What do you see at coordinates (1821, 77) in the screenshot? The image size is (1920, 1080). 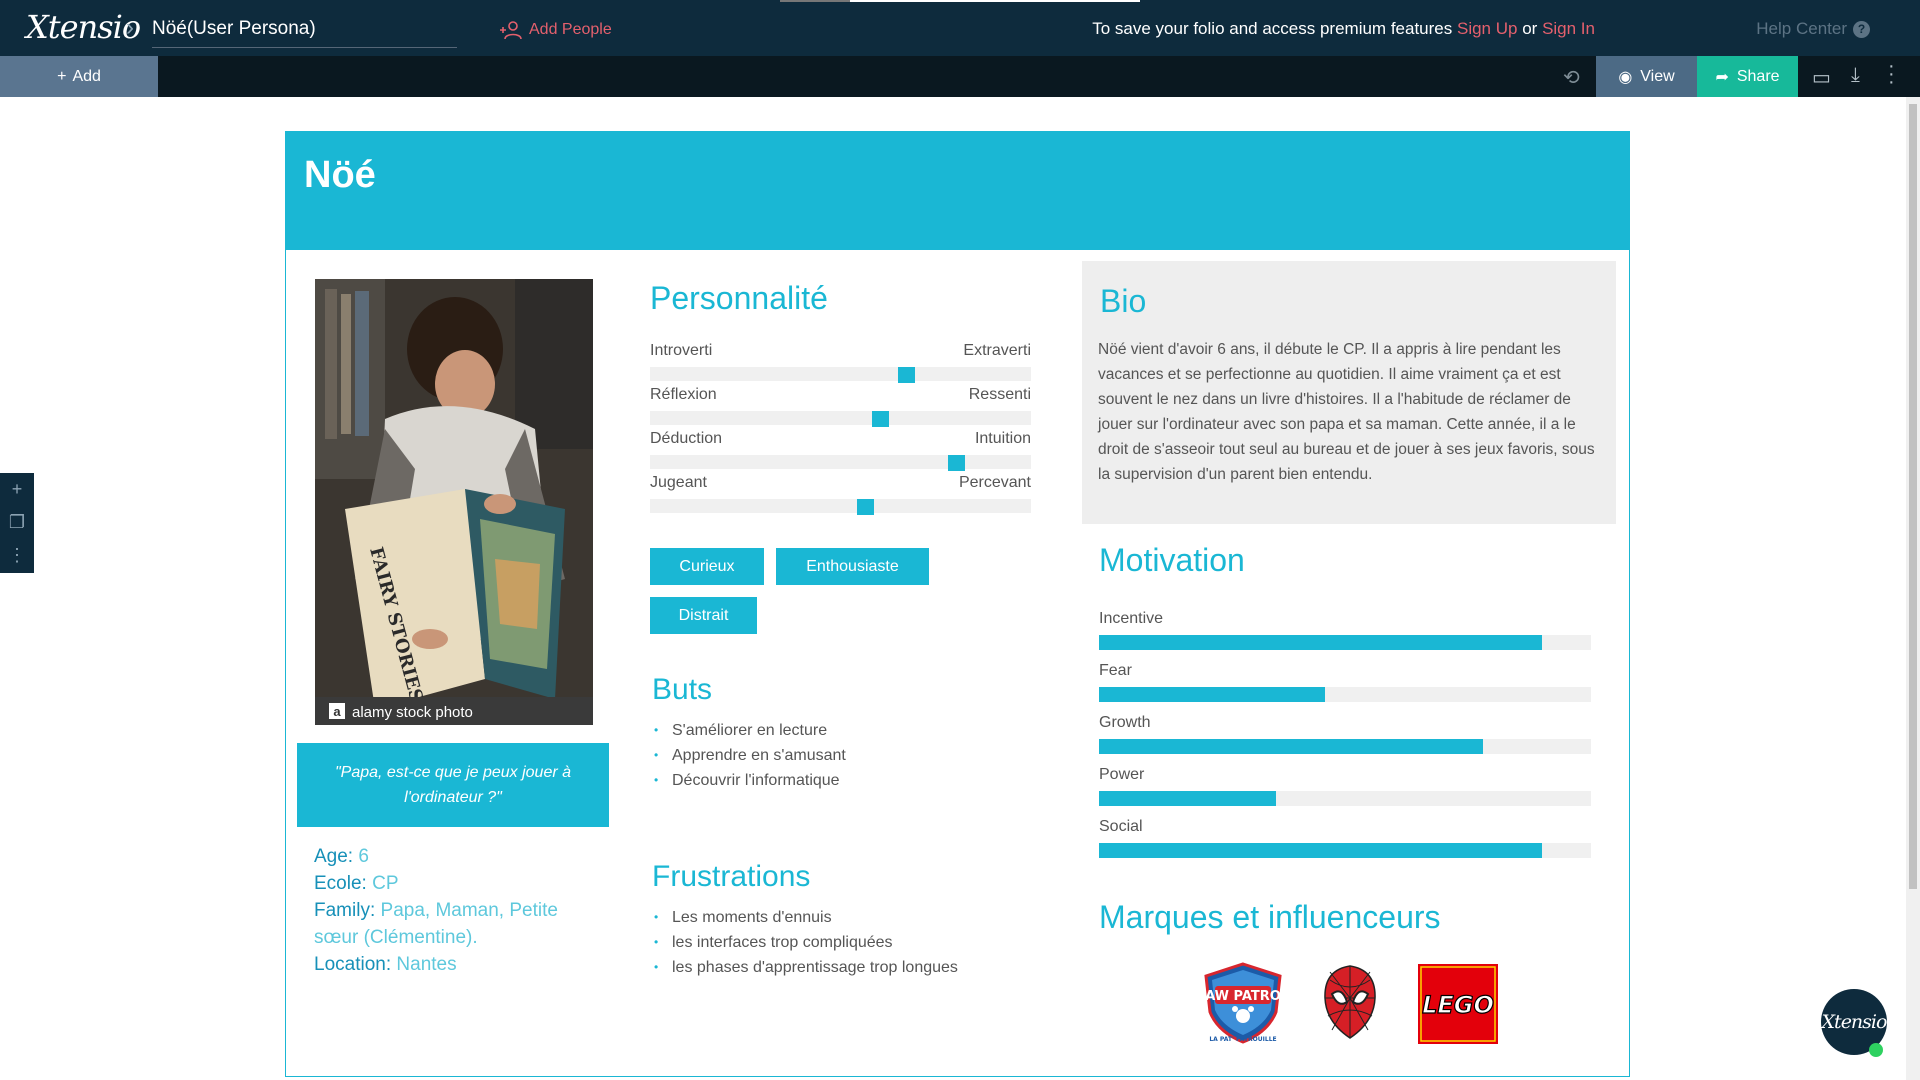 I see `present-icon: ▭` at bounding box center [1821, 77].